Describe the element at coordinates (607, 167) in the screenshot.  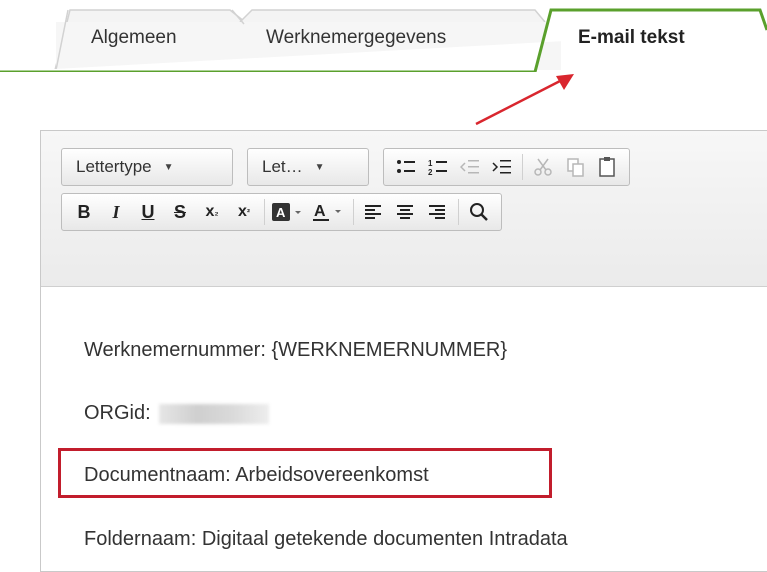
I see `paste-icon` at that location.